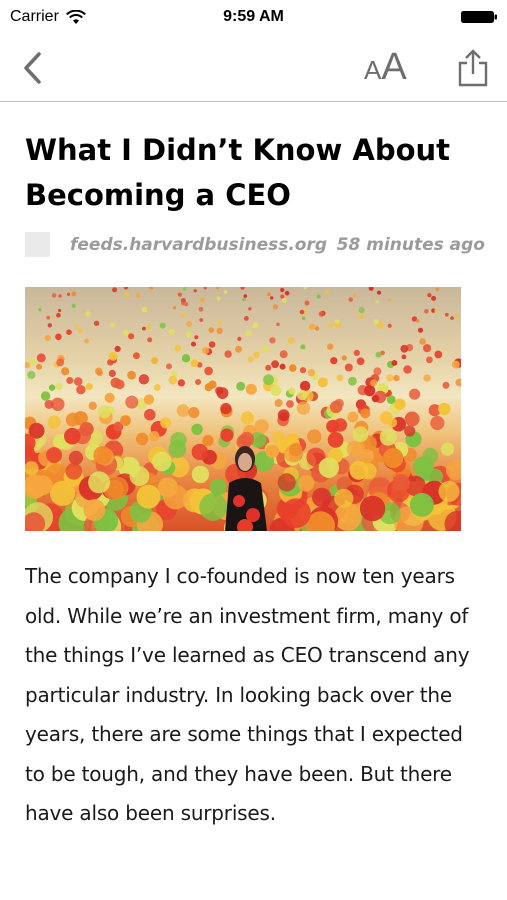 Image resolution: width=507 pixels, height=900 pixels. Describe the element at coordinates (390, 67) in the screenshot. I see `font-size-button: AA` at that location.